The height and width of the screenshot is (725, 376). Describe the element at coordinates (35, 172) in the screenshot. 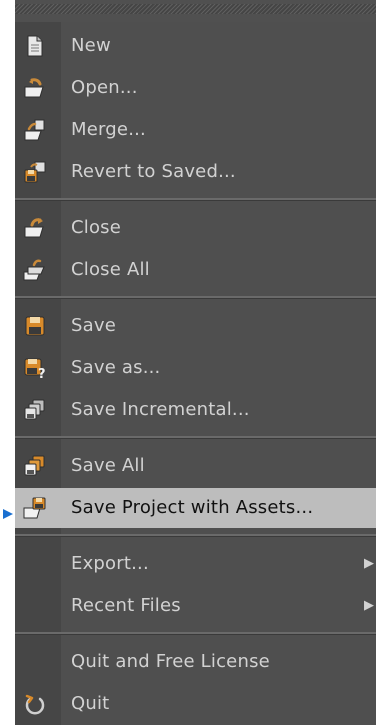

I see `revert-icon` at that location.